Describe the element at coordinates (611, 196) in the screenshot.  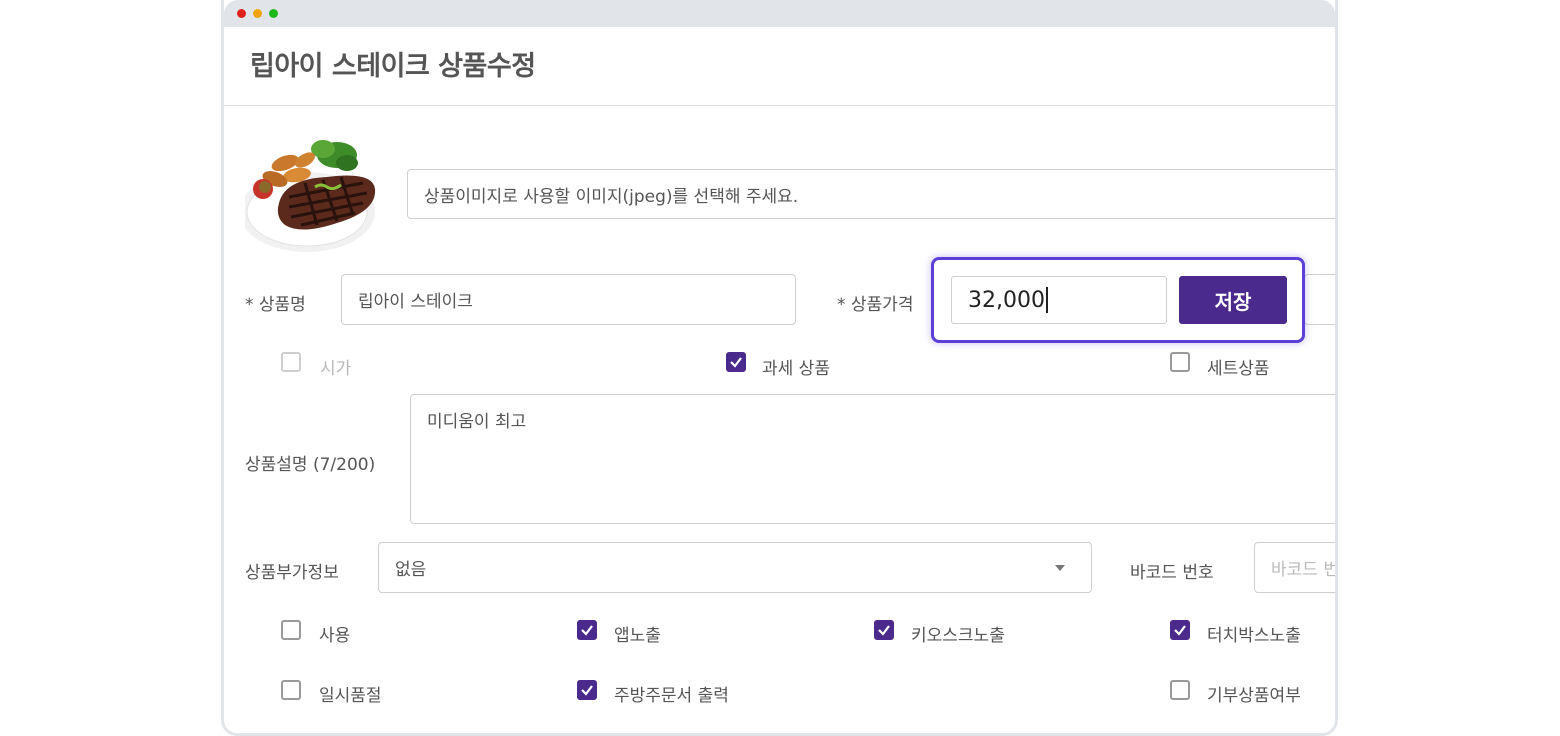
I see `image-placeholder: 상품이미지로 사용할 이미지(jpeg)를 선택해 주세요.` at that location.